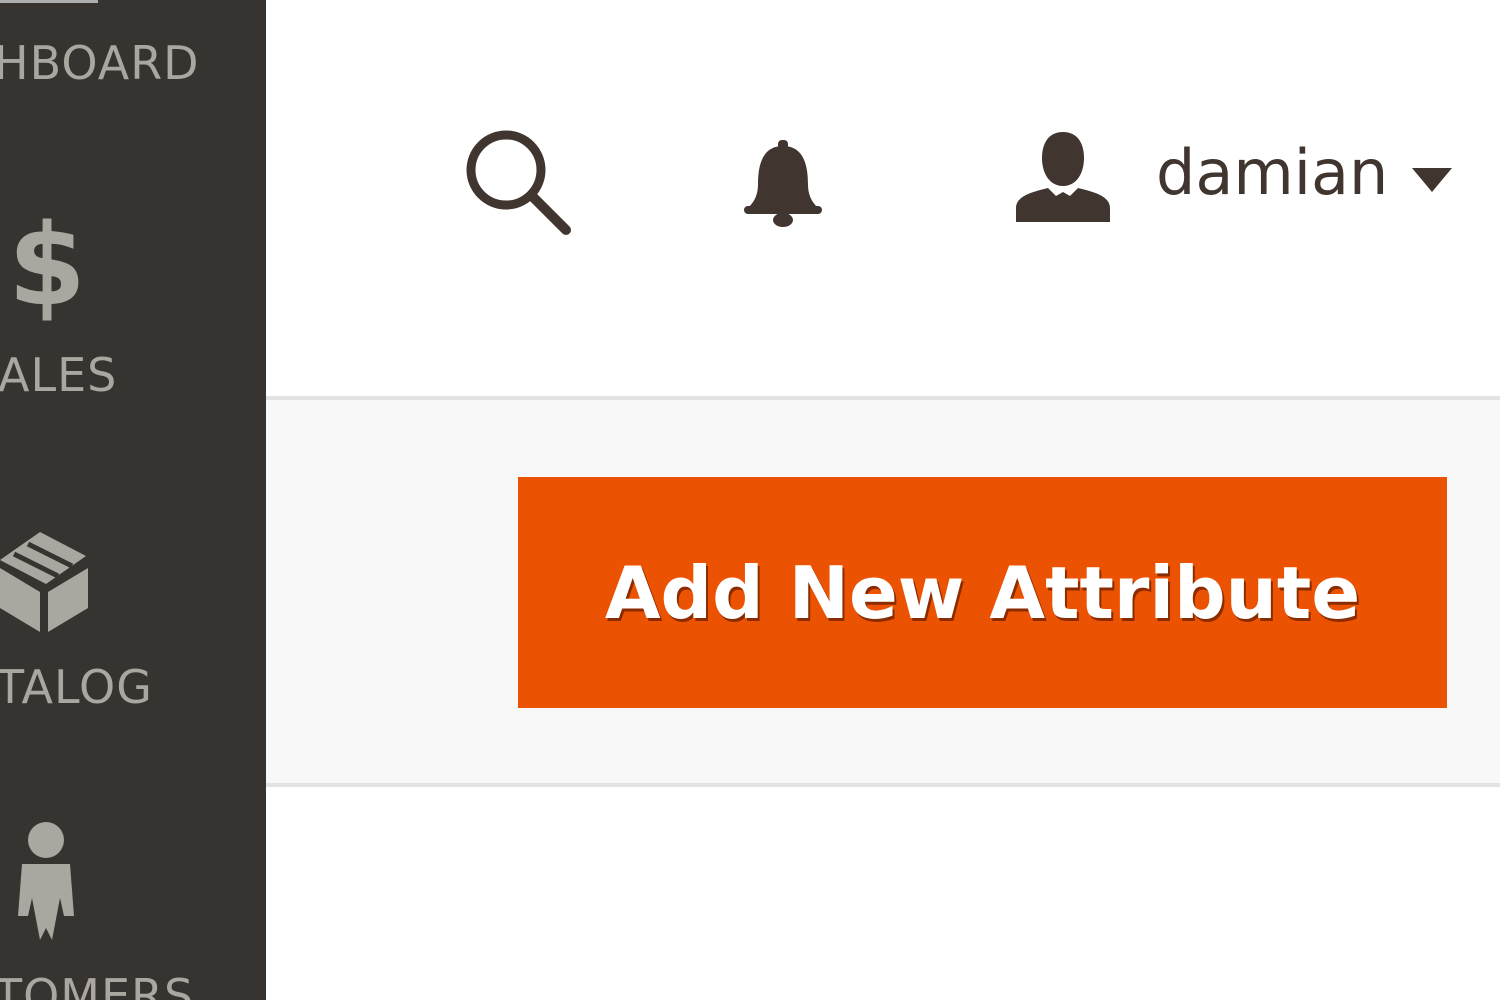 The height and width of the screenshot is (1000, 1500). I want to click on sidebar-item-label: TOMERS, so click(97, 984).